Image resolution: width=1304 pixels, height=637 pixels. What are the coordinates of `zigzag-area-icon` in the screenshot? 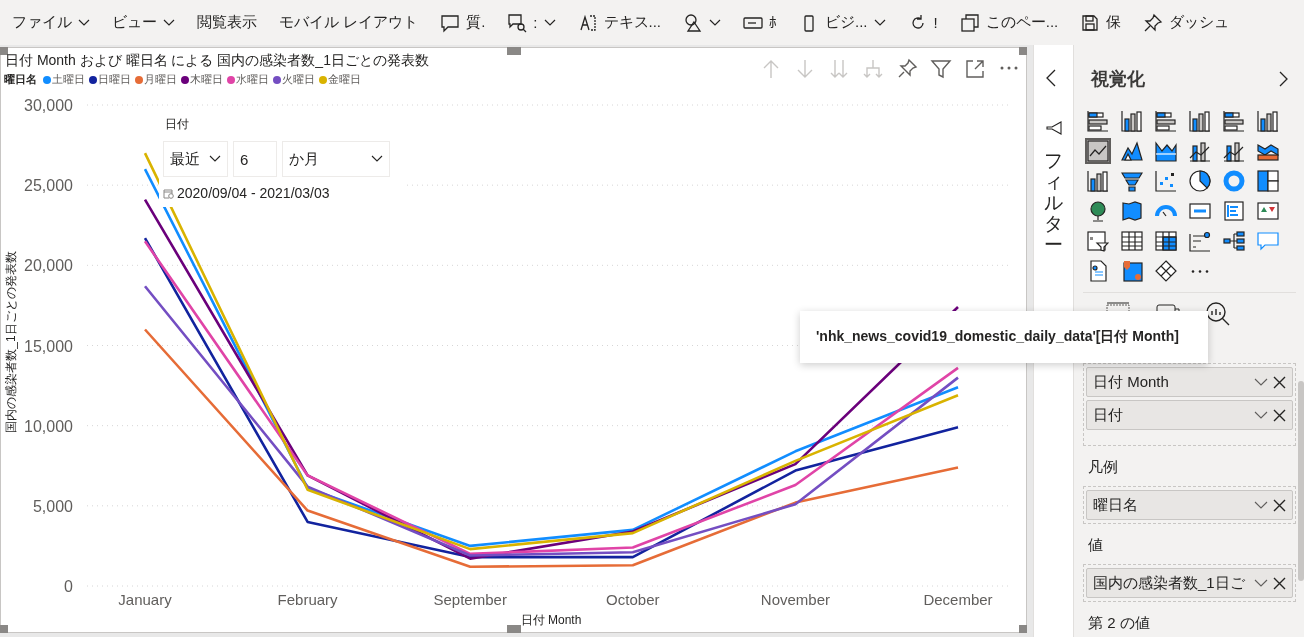 It's located at (1166, 151).